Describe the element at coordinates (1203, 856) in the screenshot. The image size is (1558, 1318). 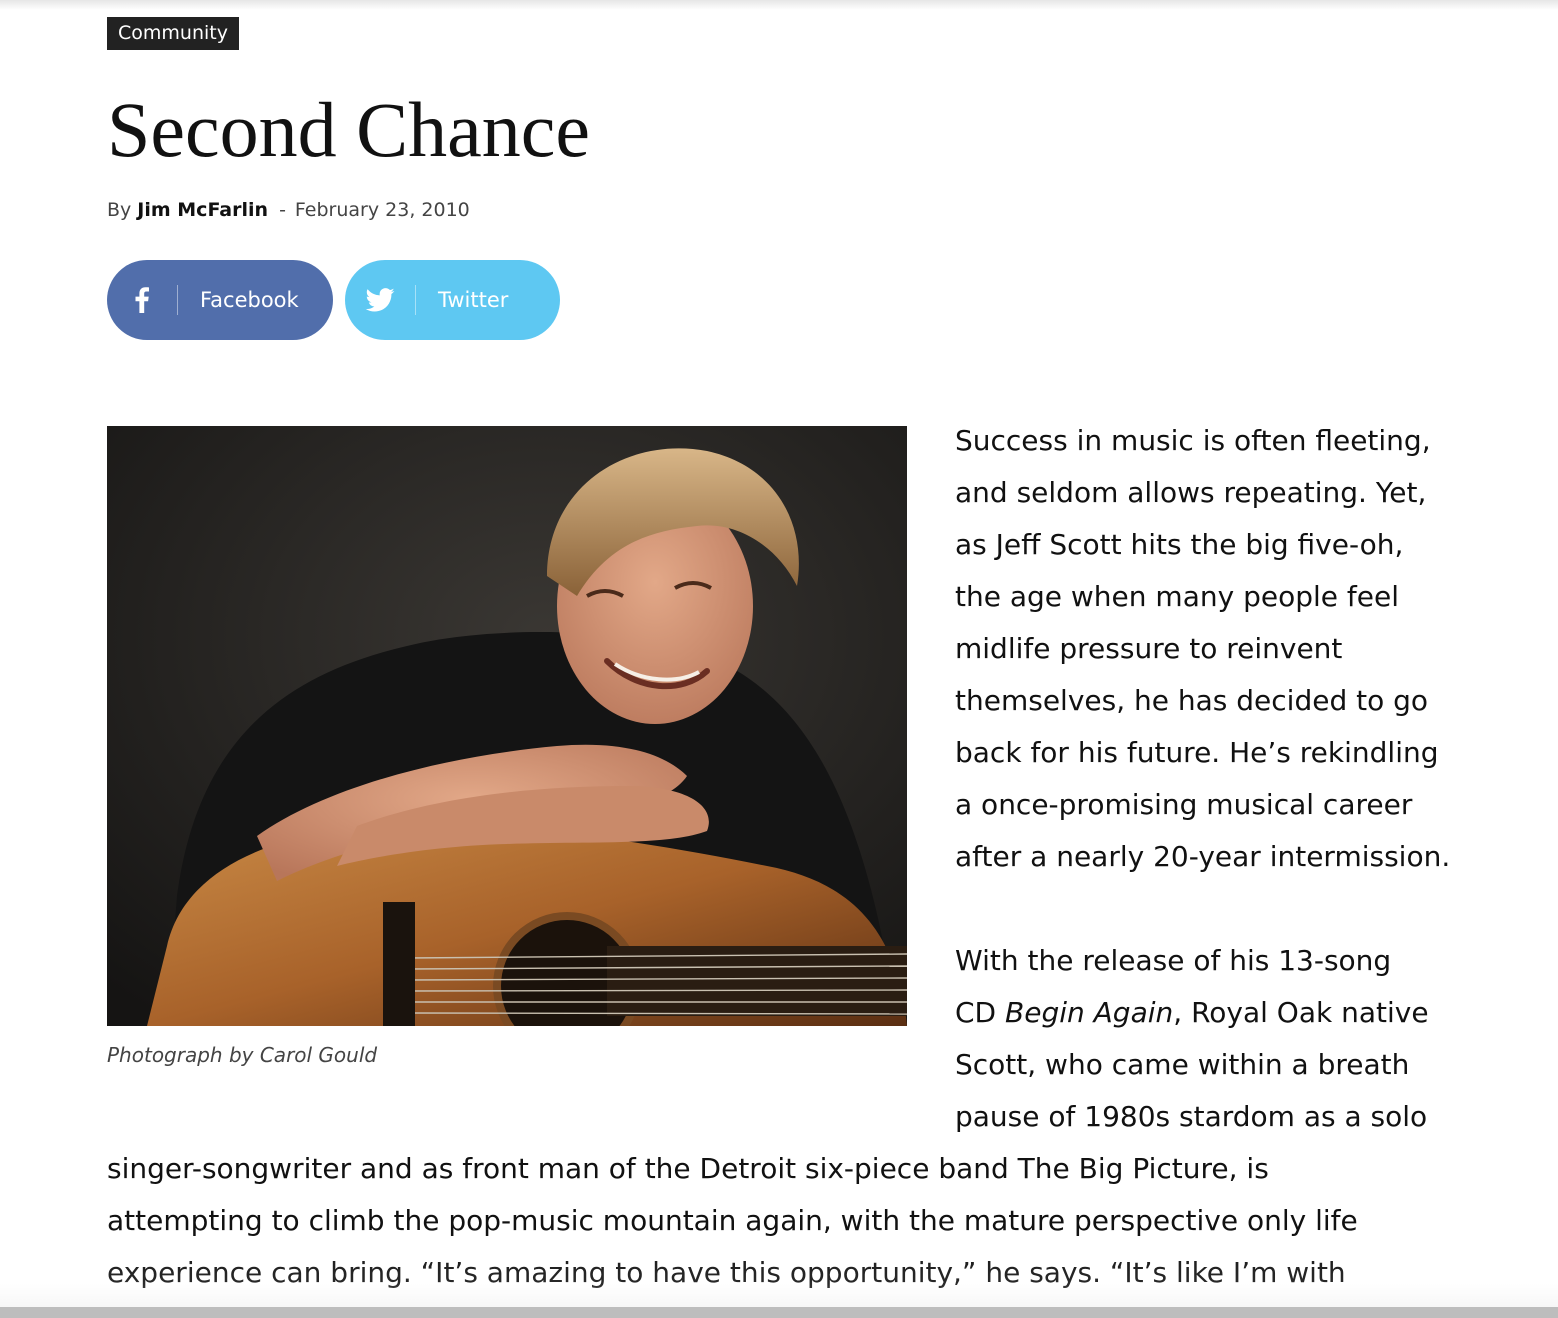
I see `paragraph-line: after a nearly 20-year intermission.` at that location.